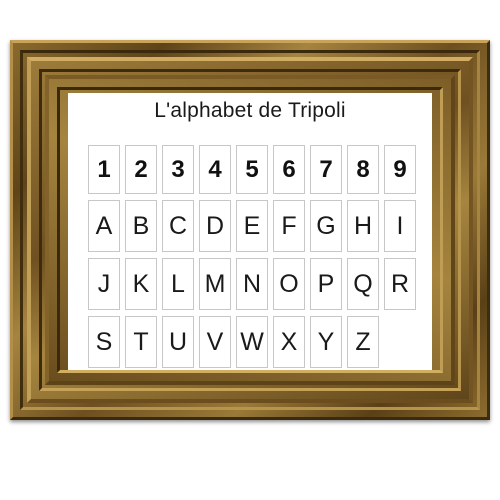  I want to click on digit-cell: 6, so click(289, 169).